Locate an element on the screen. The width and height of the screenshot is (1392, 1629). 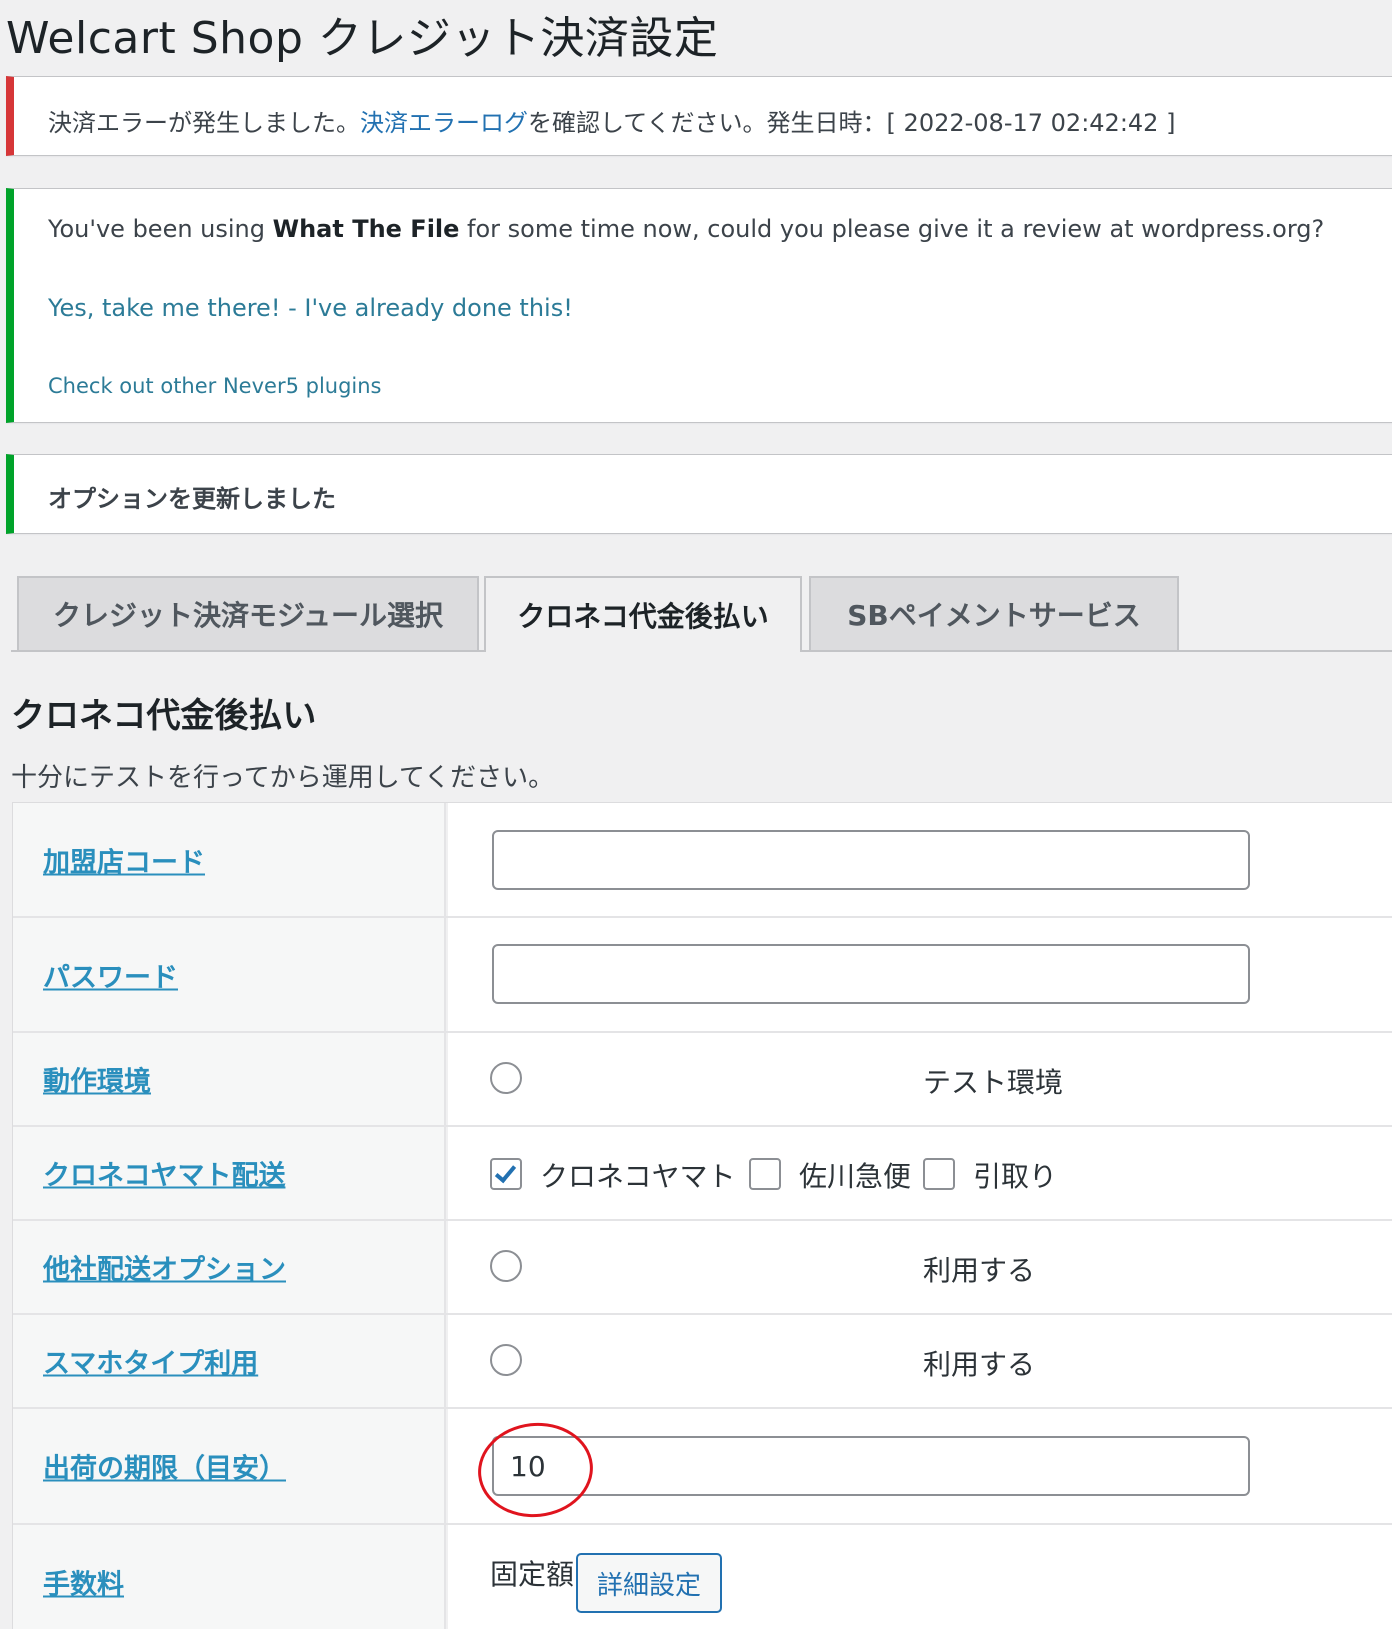
merchant-code-label: 加盟店コード is located at coordinates (124, 859).